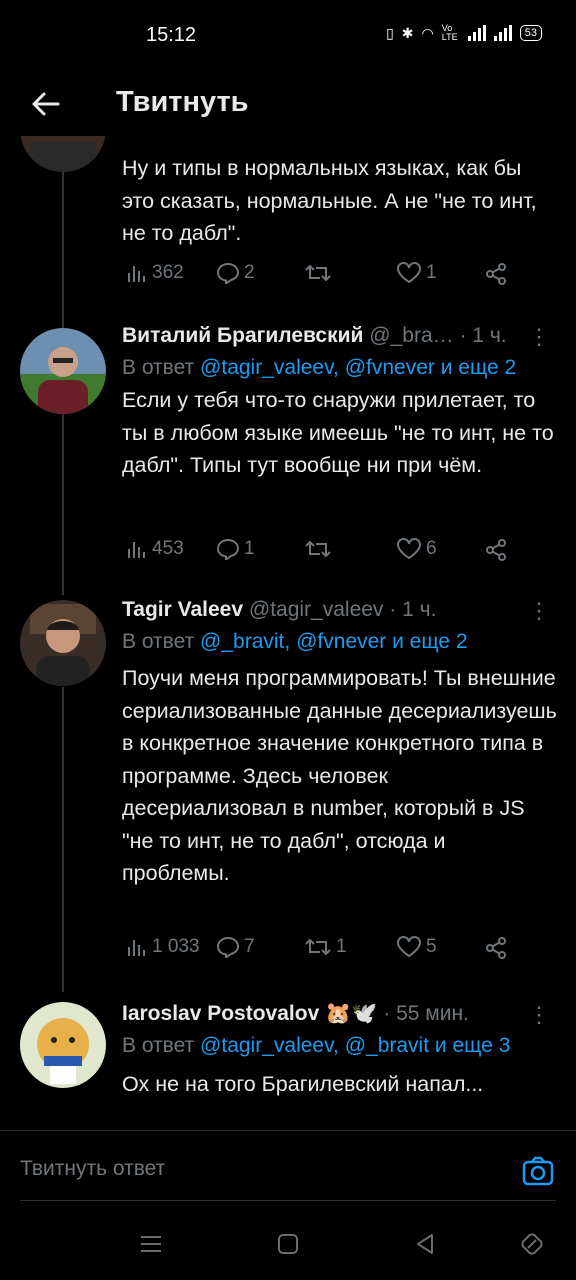 The image size is (576, 1280). Describe the element at coordinates (476, 33) in the screenshot. I see `signal-icon` at that location.